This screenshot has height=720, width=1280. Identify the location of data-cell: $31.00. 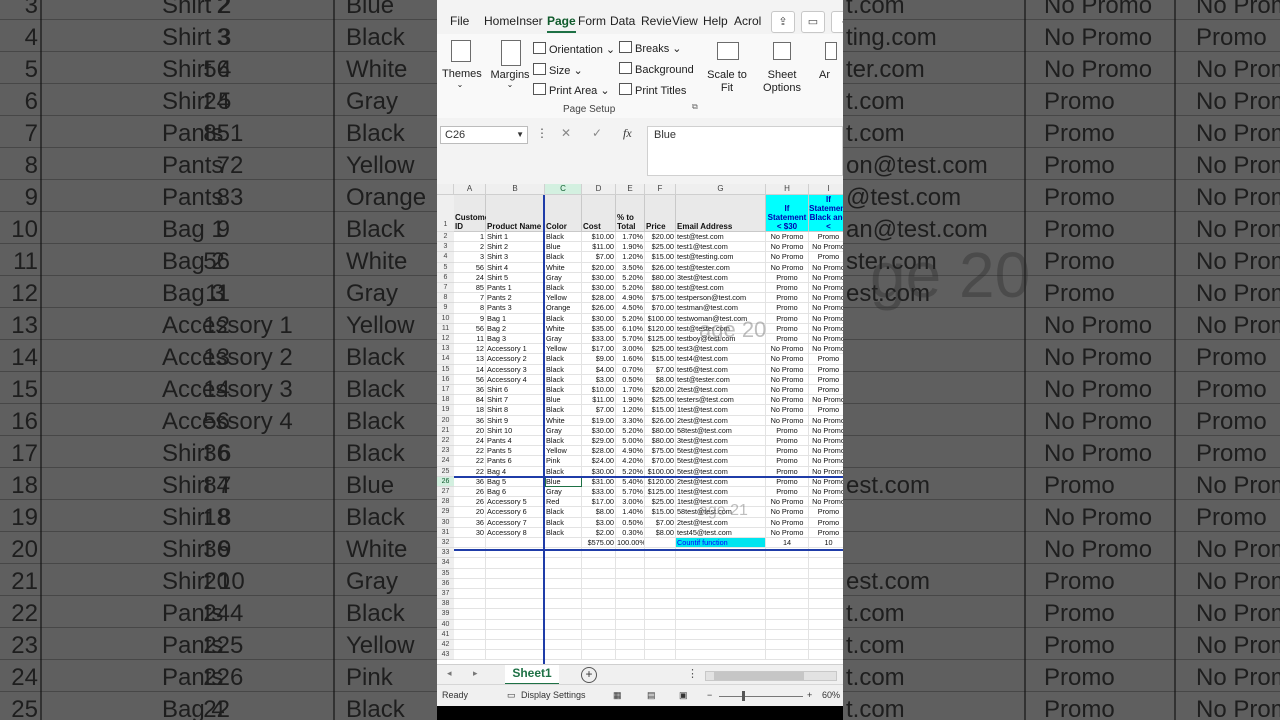
(599, 481).